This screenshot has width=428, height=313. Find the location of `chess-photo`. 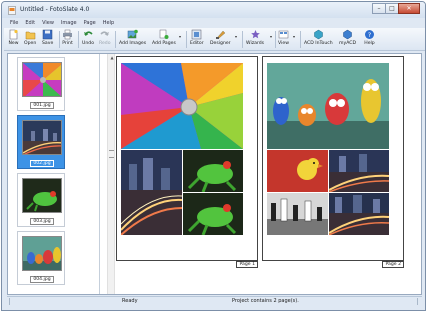

chess-photo is located at coordinates (297, 214).